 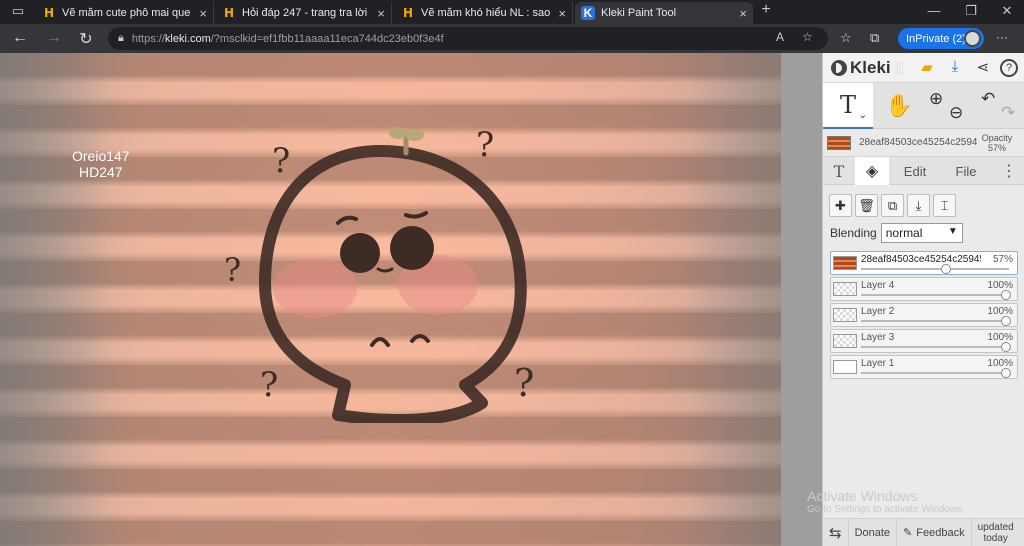 I want to click on swap-side-icon: ⇆, so click(x=836, y=532).